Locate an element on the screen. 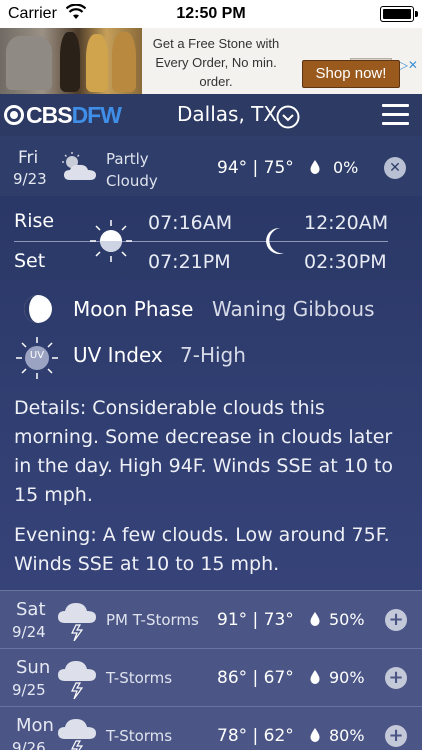 Image resolution: width=422 pixels, height=750 pixels. horizon-divider is located at coordinates (201, 241).